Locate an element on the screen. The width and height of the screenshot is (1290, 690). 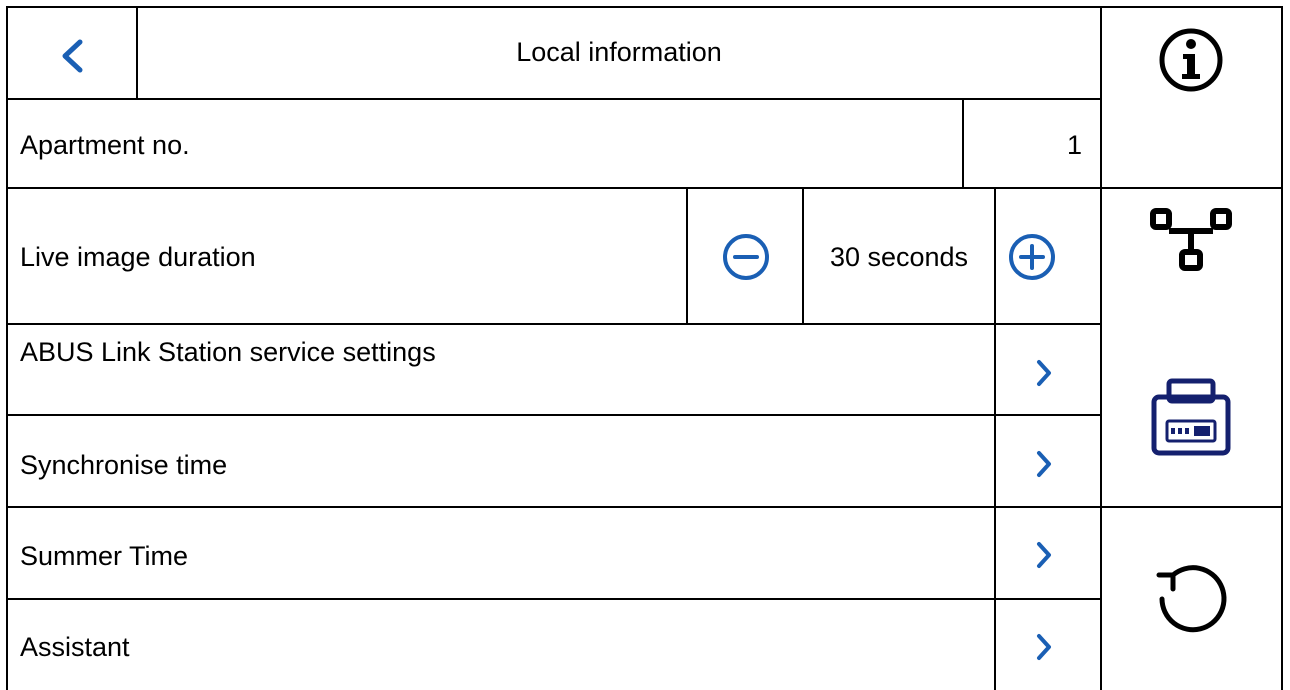
link-station-label: ABUS Link Station service settings is located at coordinates (228, 352).